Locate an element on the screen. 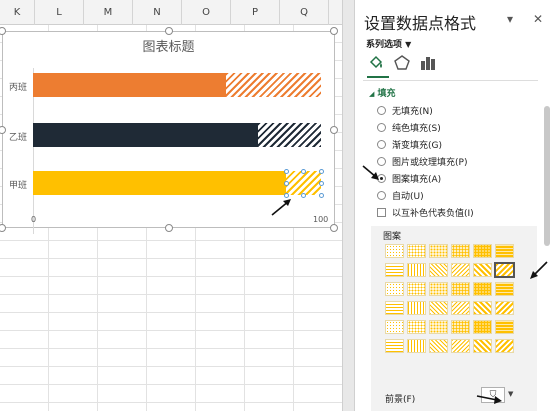 The height and width of the screenshot is (411, 554). category-label: 甲班 is located at coordinates (18, 186).